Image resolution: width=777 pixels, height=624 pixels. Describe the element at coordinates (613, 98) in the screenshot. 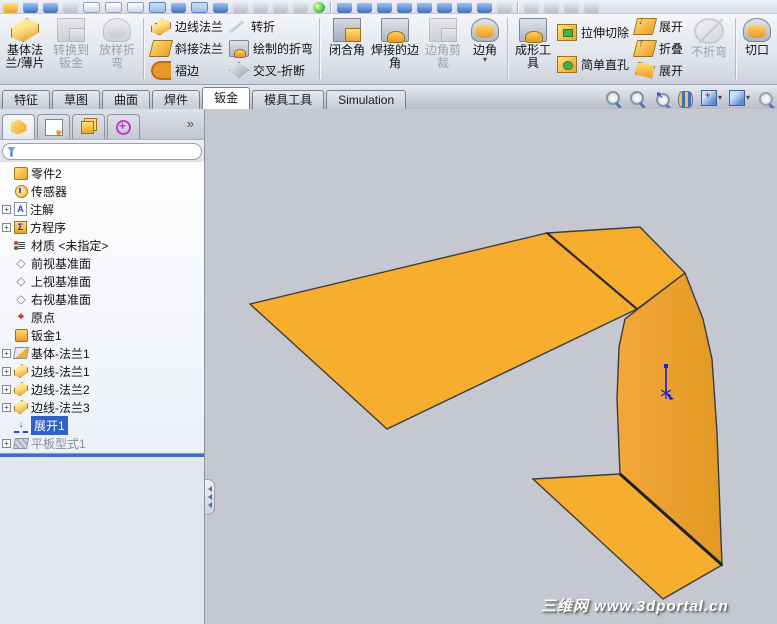

I see `zoom-to-fit-icon` at that location.